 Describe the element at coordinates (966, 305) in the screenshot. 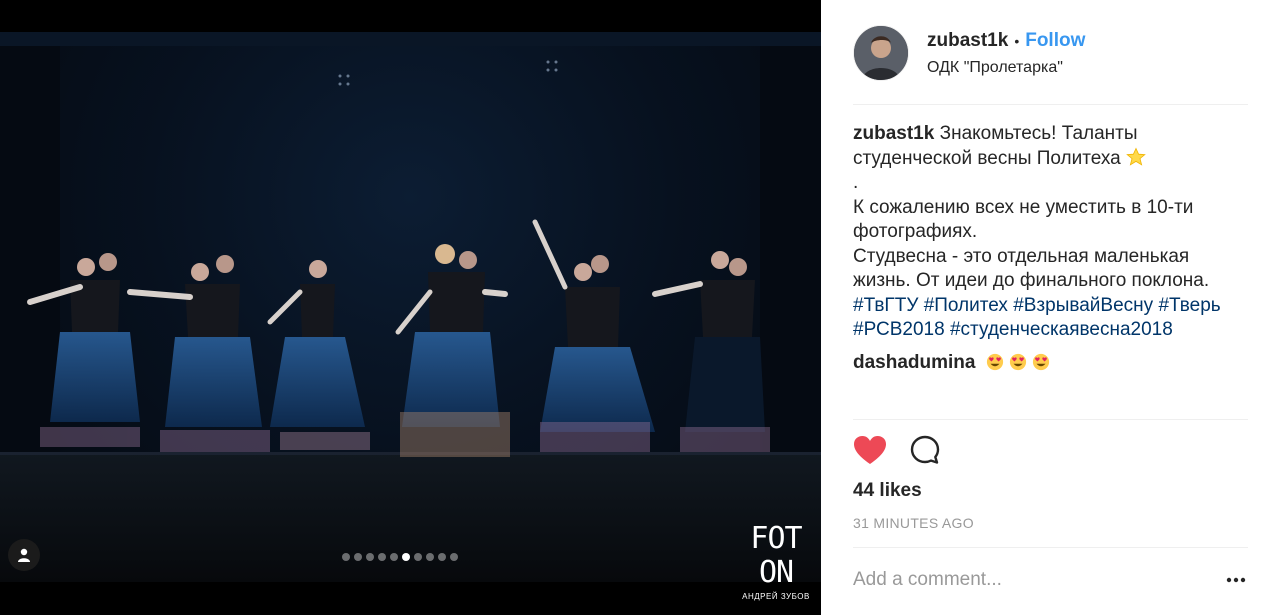

I see `hashtag-link: #Политех` at that location.